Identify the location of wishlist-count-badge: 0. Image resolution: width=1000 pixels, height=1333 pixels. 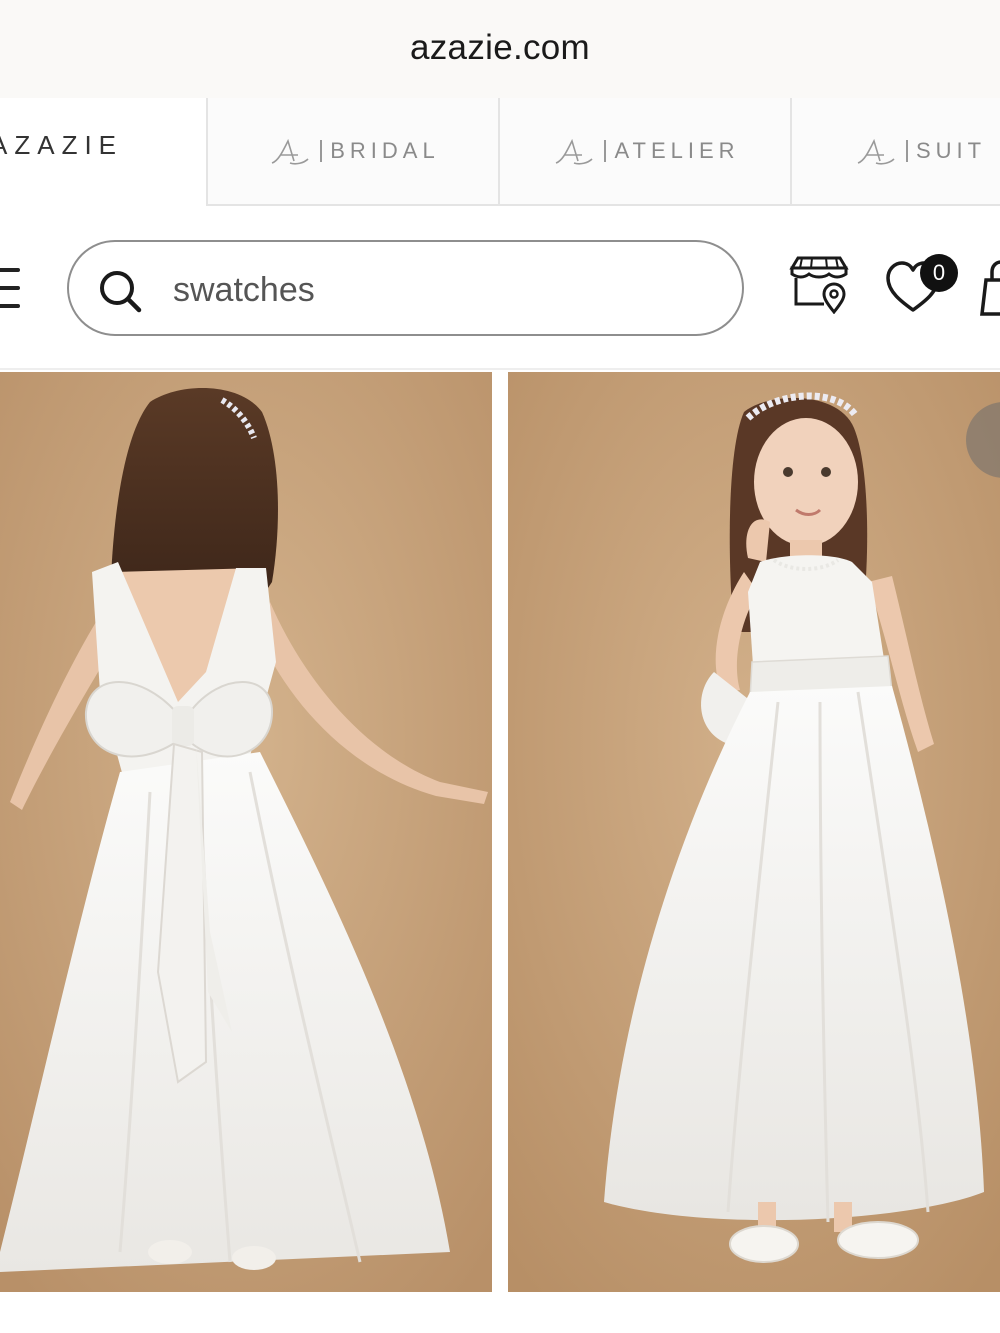
(939, 273).